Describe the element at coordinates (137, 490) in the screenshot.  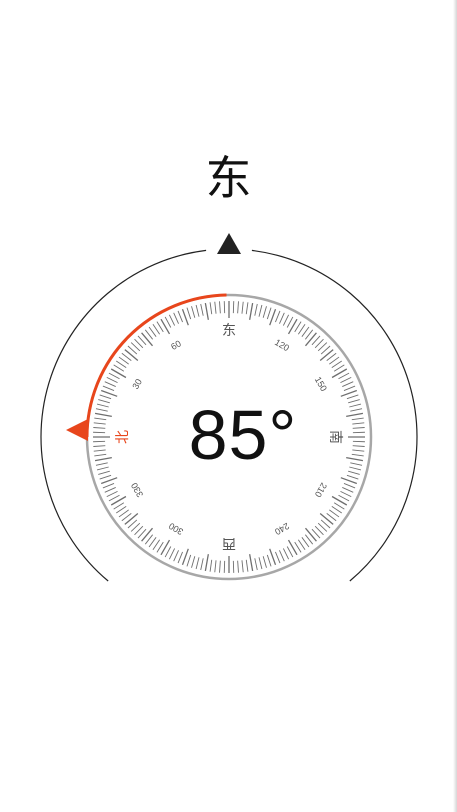
I see `dial-label: 330` at that location.